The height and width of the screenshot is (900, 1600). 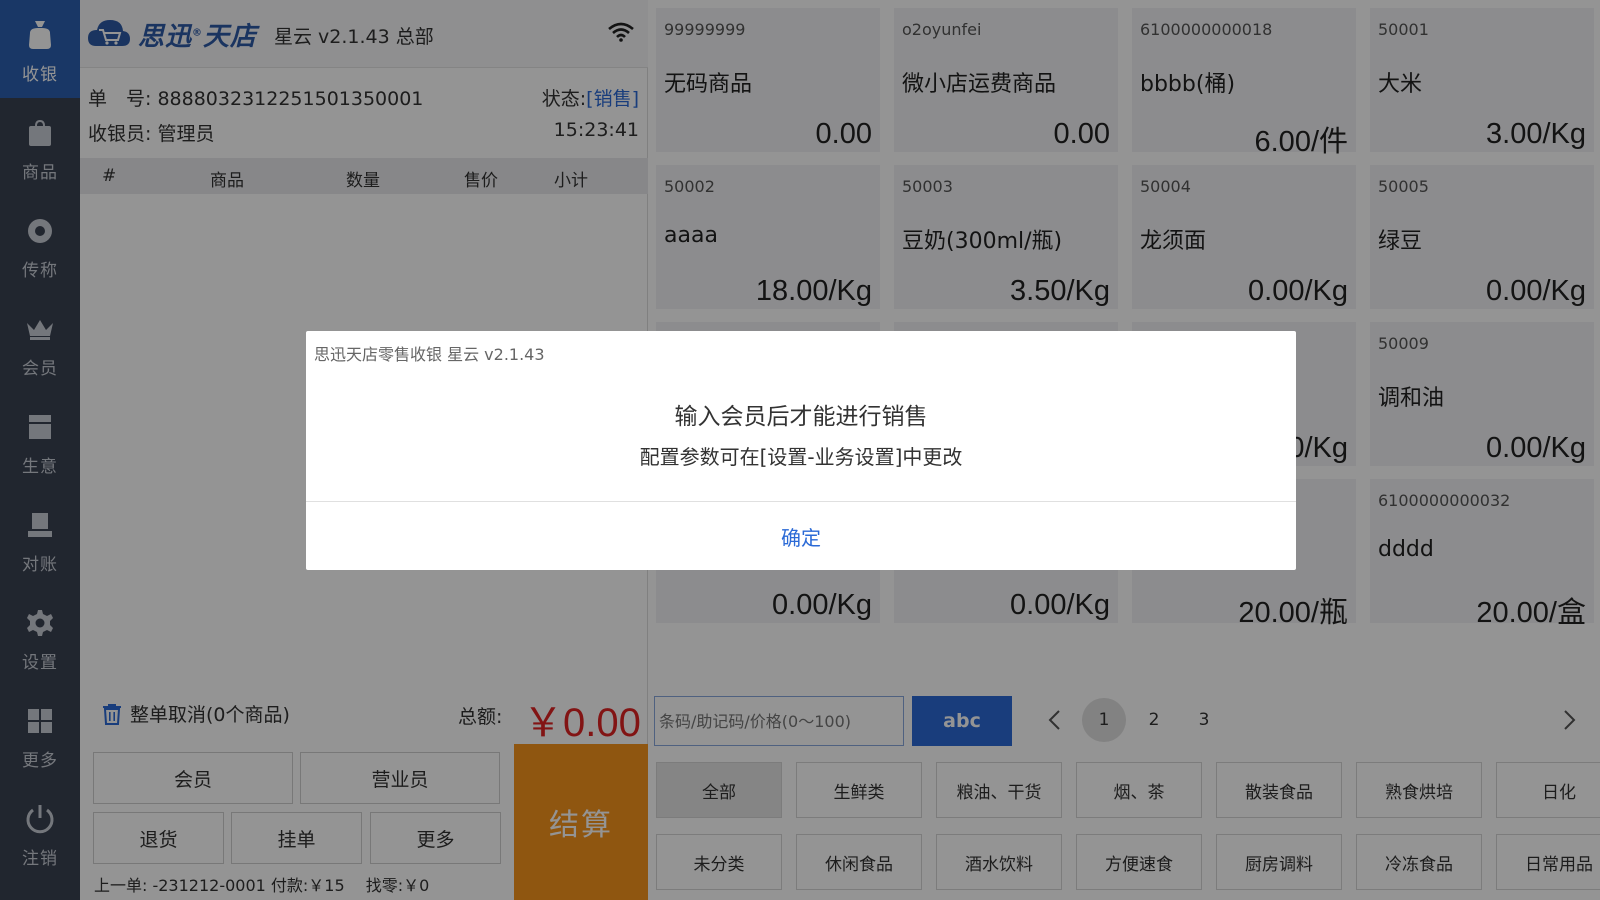 What do you see at coordinates (429, 354) in the screenshot?
I see `dialog-title: 思迅天店零售收银 星云 v2.1.43` at bounding box center [429, 354].